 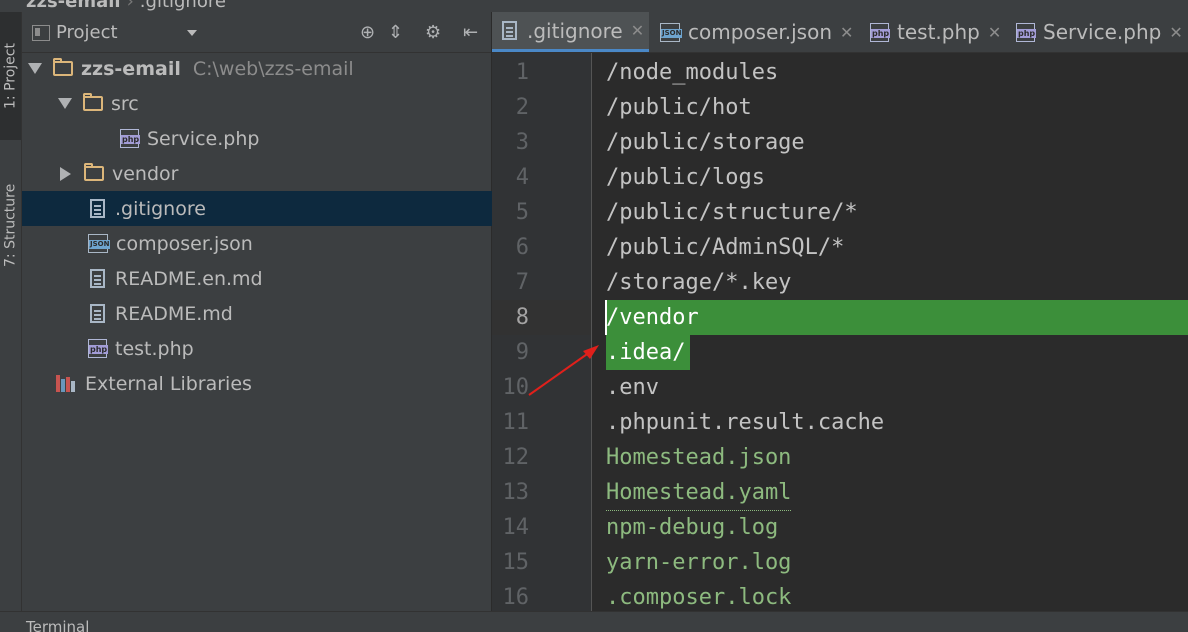 I want to click on text-cursor, so click(x=606, y=317).